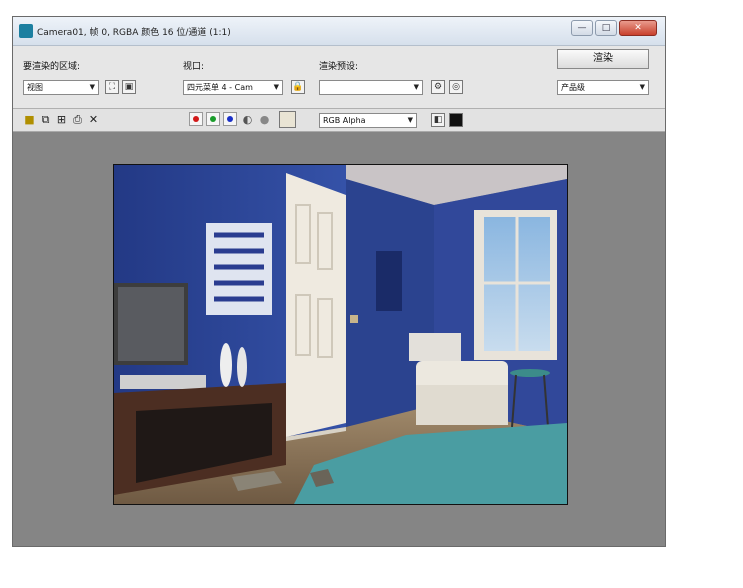 This screenshot has width=743, height=588. Describe the element at coordinates (344, 120) in the screenshot. I see `channel-value: RGB Alpha` at that location.